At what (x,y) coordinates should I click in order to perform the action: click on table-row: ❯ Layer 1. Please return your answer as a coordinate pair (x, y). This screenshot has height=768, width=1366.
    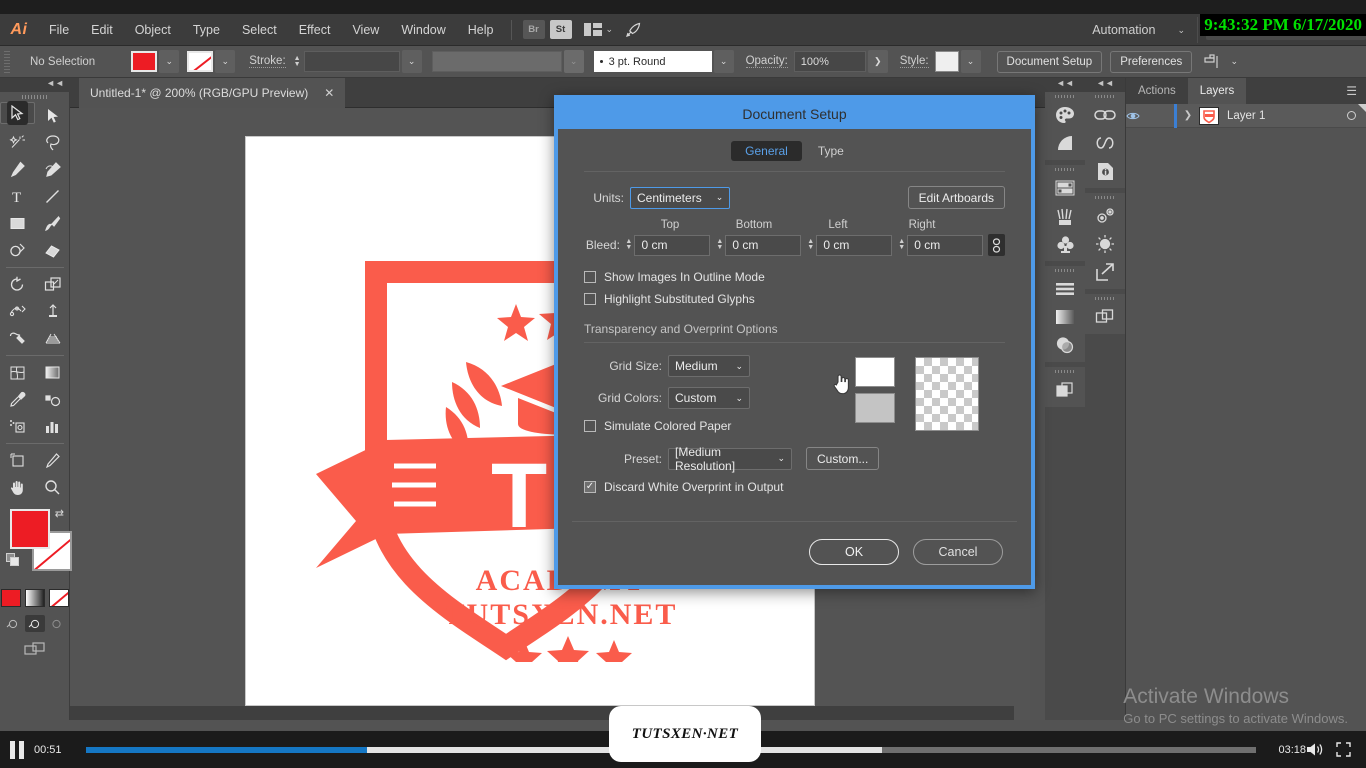
    Looking at the image, I should click on (1246, 115).